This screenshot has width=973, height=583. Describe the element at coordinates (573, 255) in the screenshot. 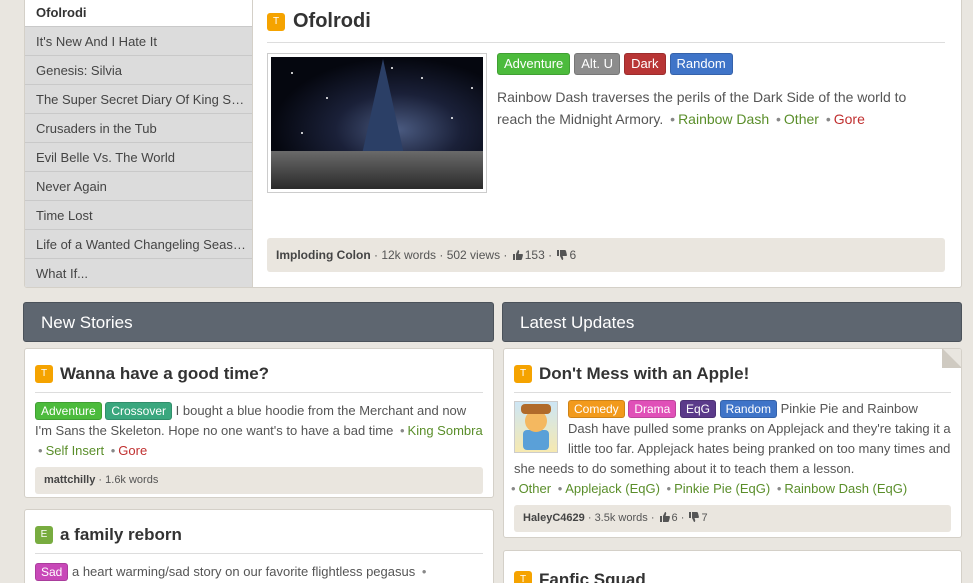

I see `dislike-count: 6` at that location.